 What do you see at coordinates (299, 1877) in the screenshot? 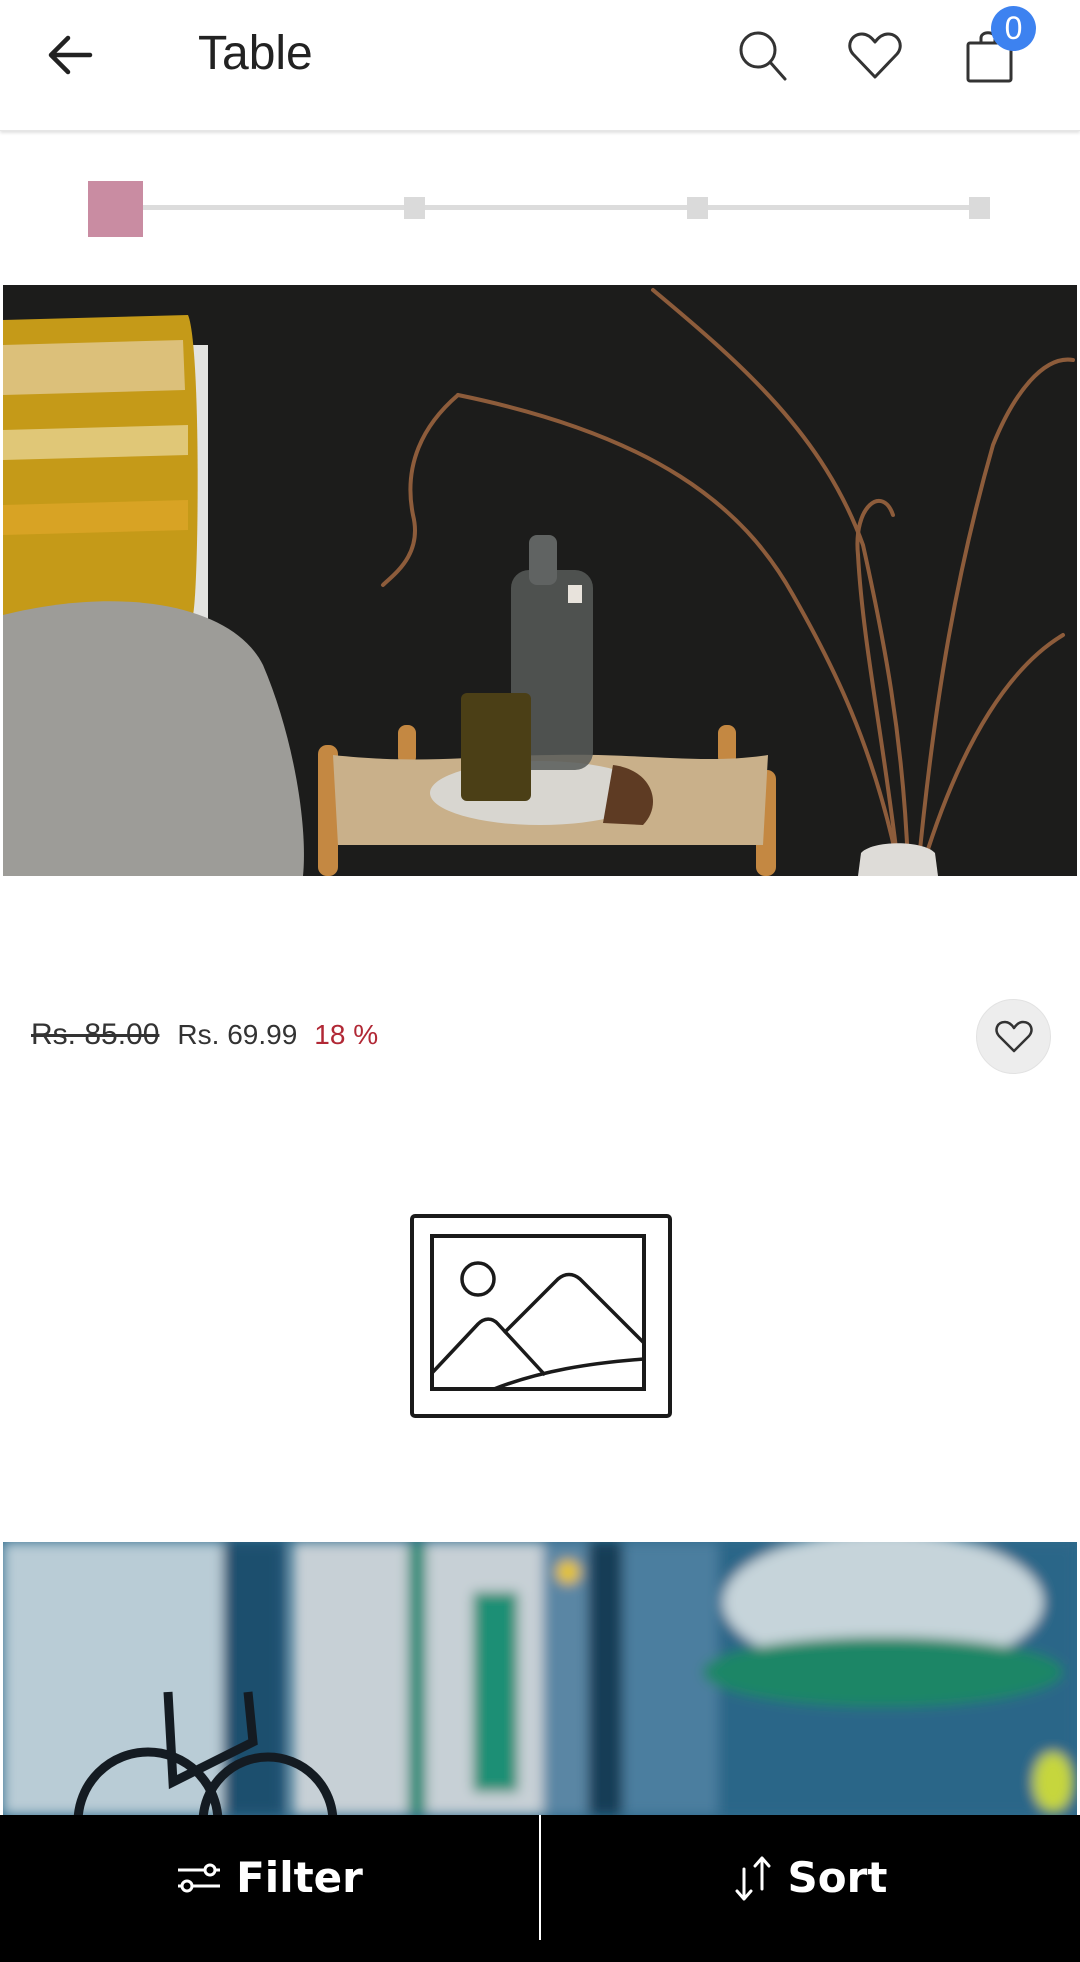
I see `filter-label: Filter` at bounding box center [299, 1877].